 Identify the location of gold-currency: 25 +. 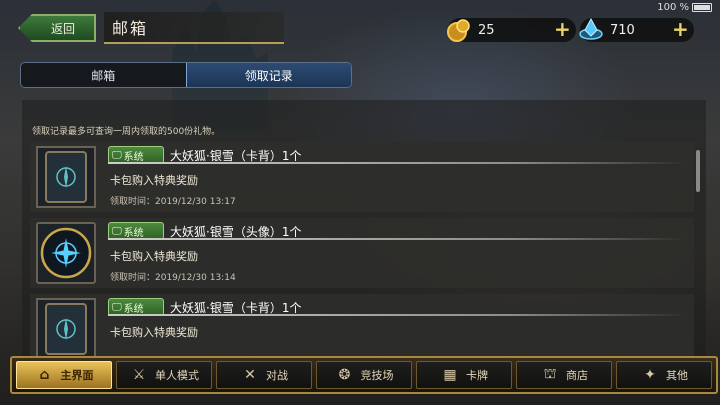
(511, 30).